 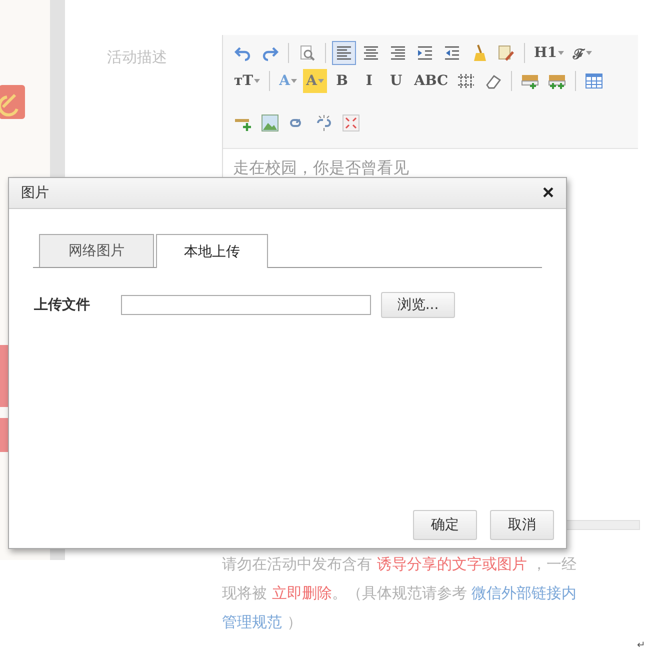 I want to click on toolbar-button: I, so click(x=369, y=81).